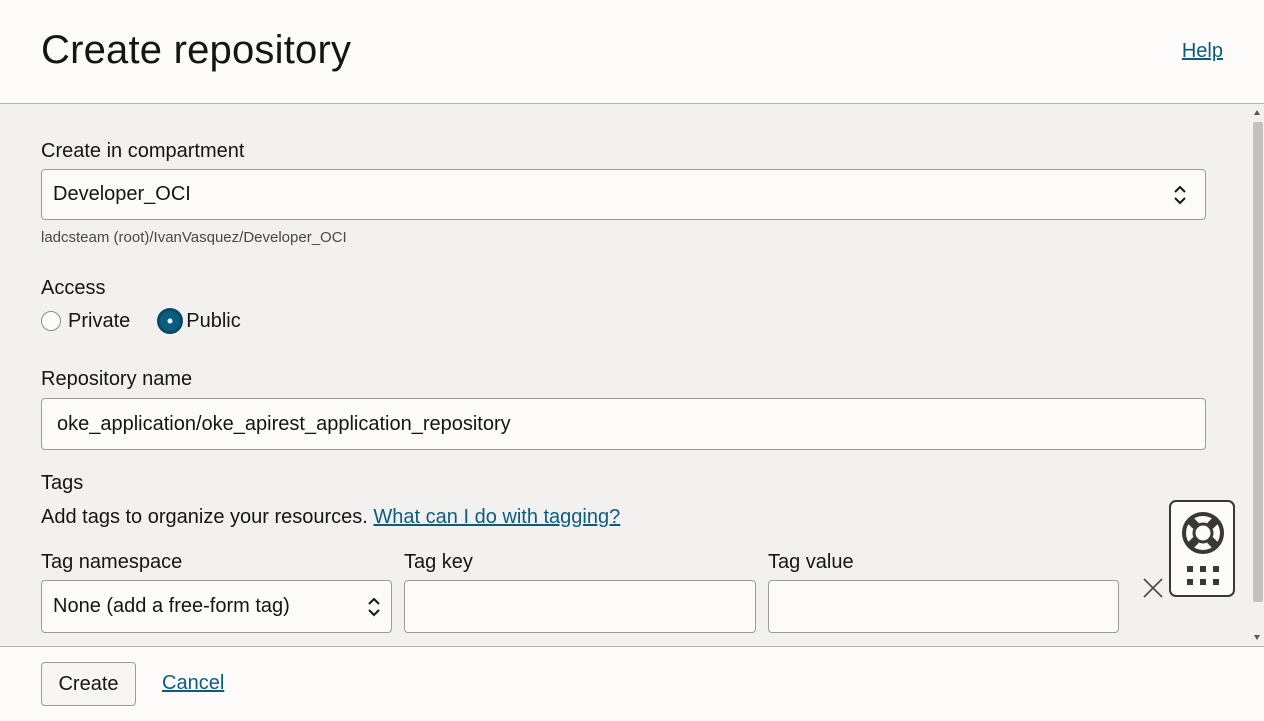  I want to click on access-label: Access, so click(73, 288).